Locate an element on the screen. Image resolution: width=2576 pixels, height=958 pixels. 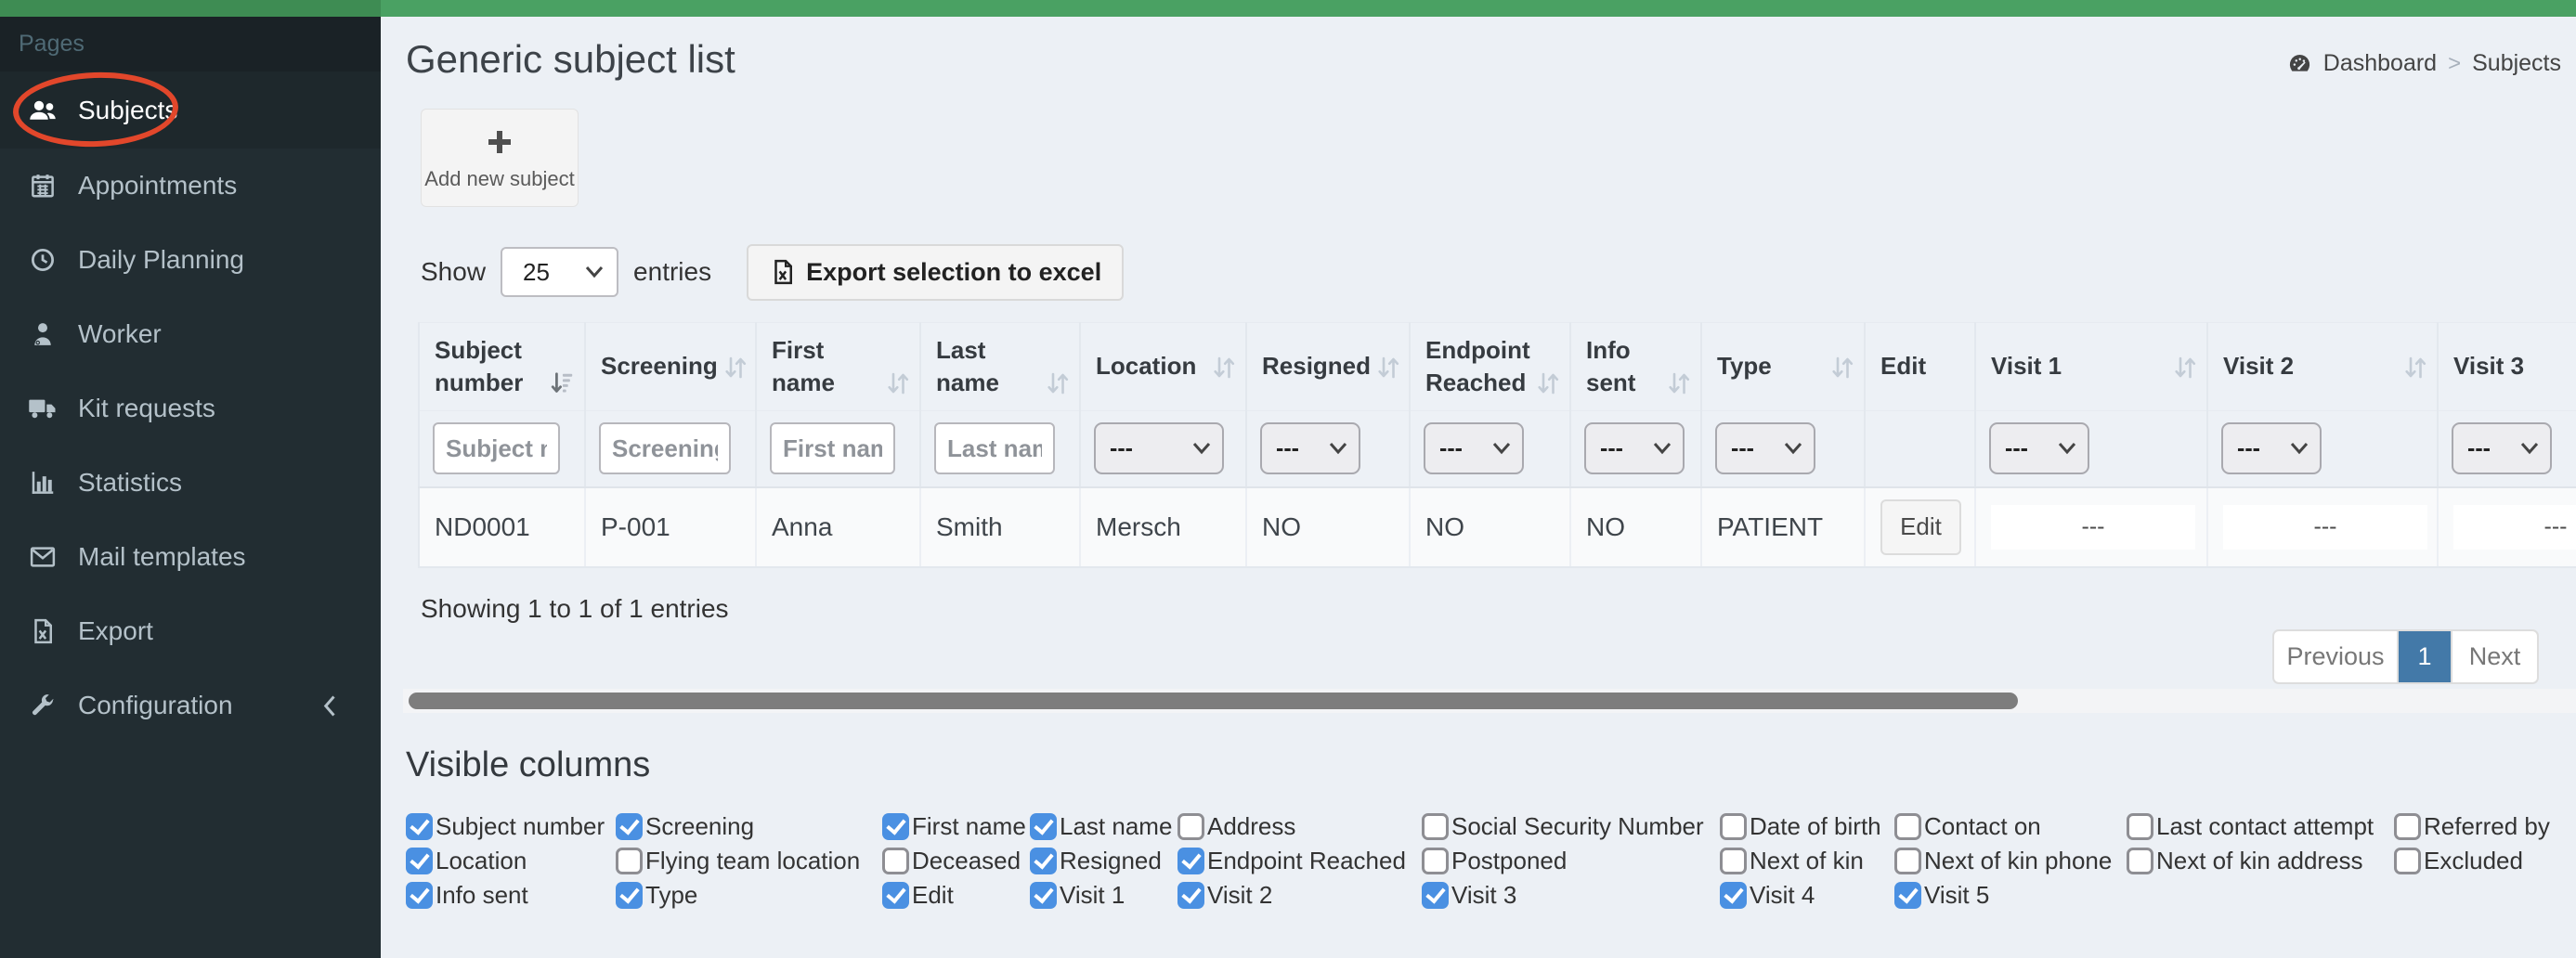
column-header-location: Location is located at coordinates (1163, 366).